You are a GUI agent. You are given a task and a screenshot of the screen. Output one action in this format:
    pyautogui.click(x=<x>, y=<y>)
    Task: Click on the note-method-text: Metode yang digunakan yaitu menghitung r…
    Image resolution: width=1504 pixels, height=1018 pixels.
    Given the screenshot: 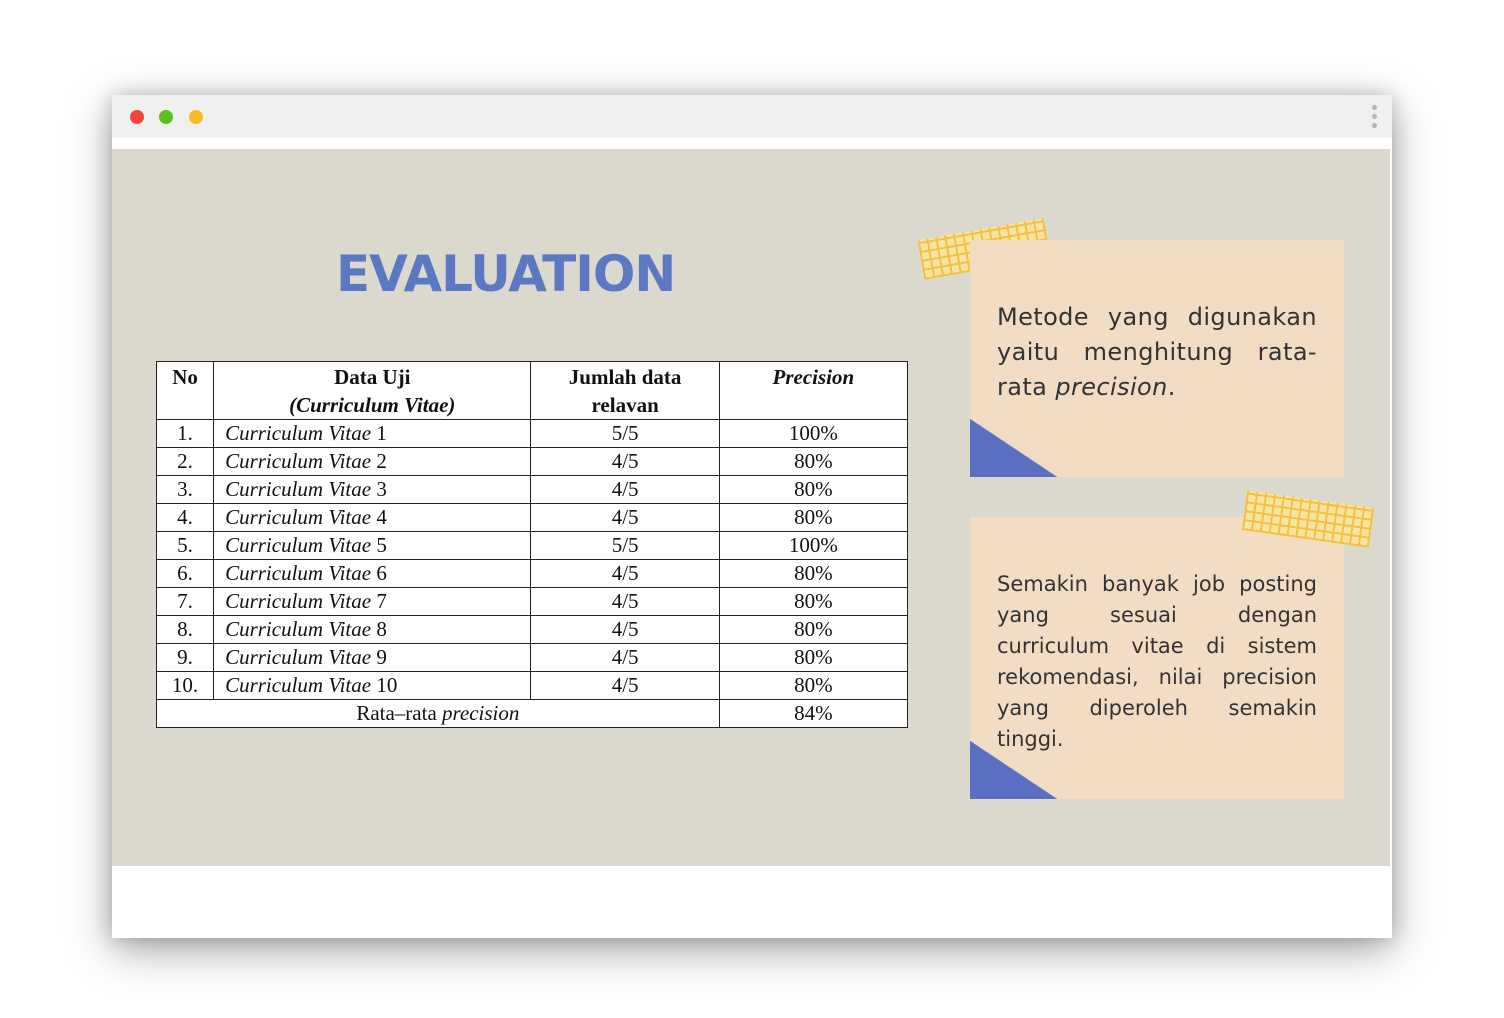 What is the action you would take?
    pyautogui.click(x=1157, y=352)
    